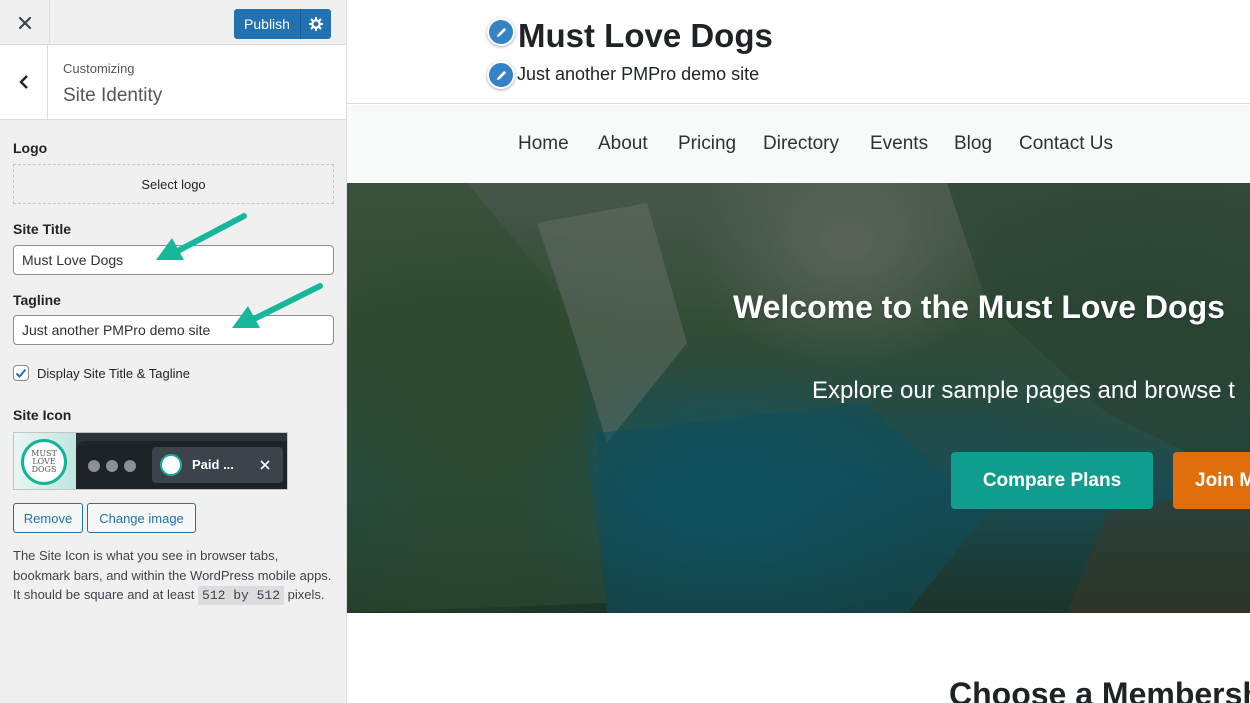 The height and width of the screenshot is (703, 1250). What do you see at coordinates (1099, 689) in the screenshot?
I see `membership-heading: Choose a Membership` at bounding box center [1099, 689].